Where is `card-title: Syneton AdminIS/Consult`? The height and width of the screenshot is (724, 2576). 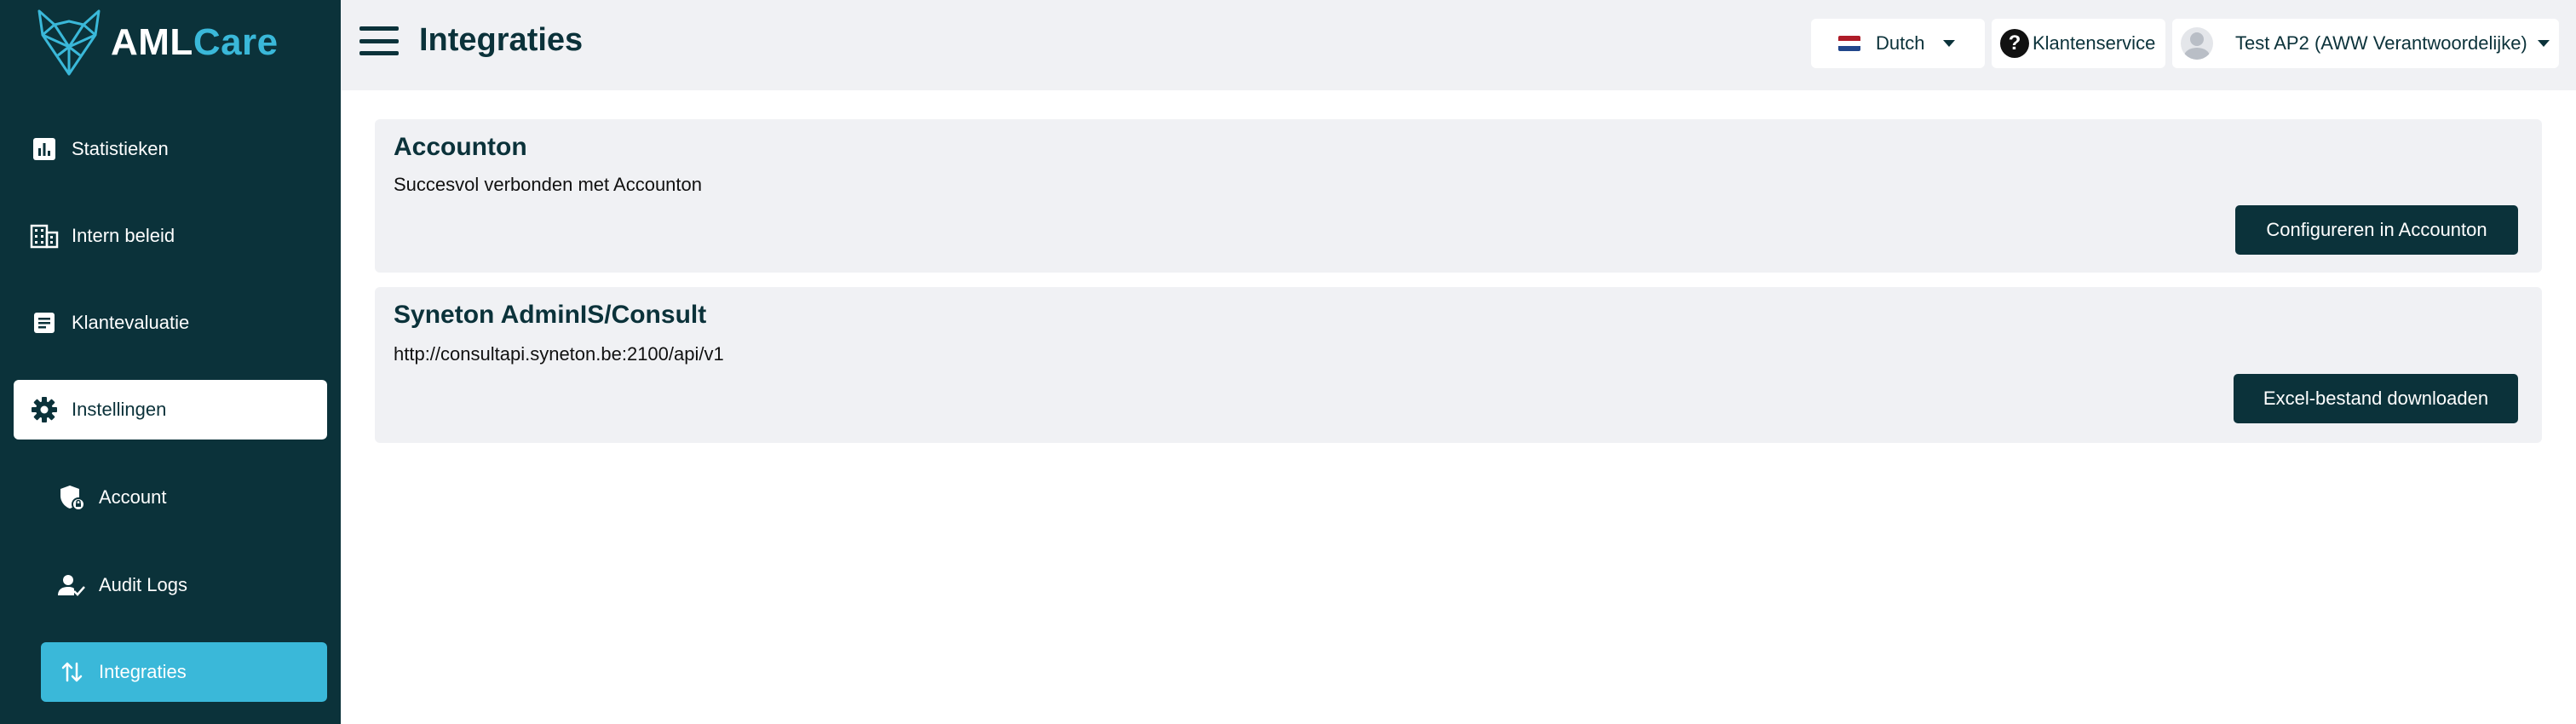 card-title: Syneton AdminIS/Consult is located at coordinates (550, 315).